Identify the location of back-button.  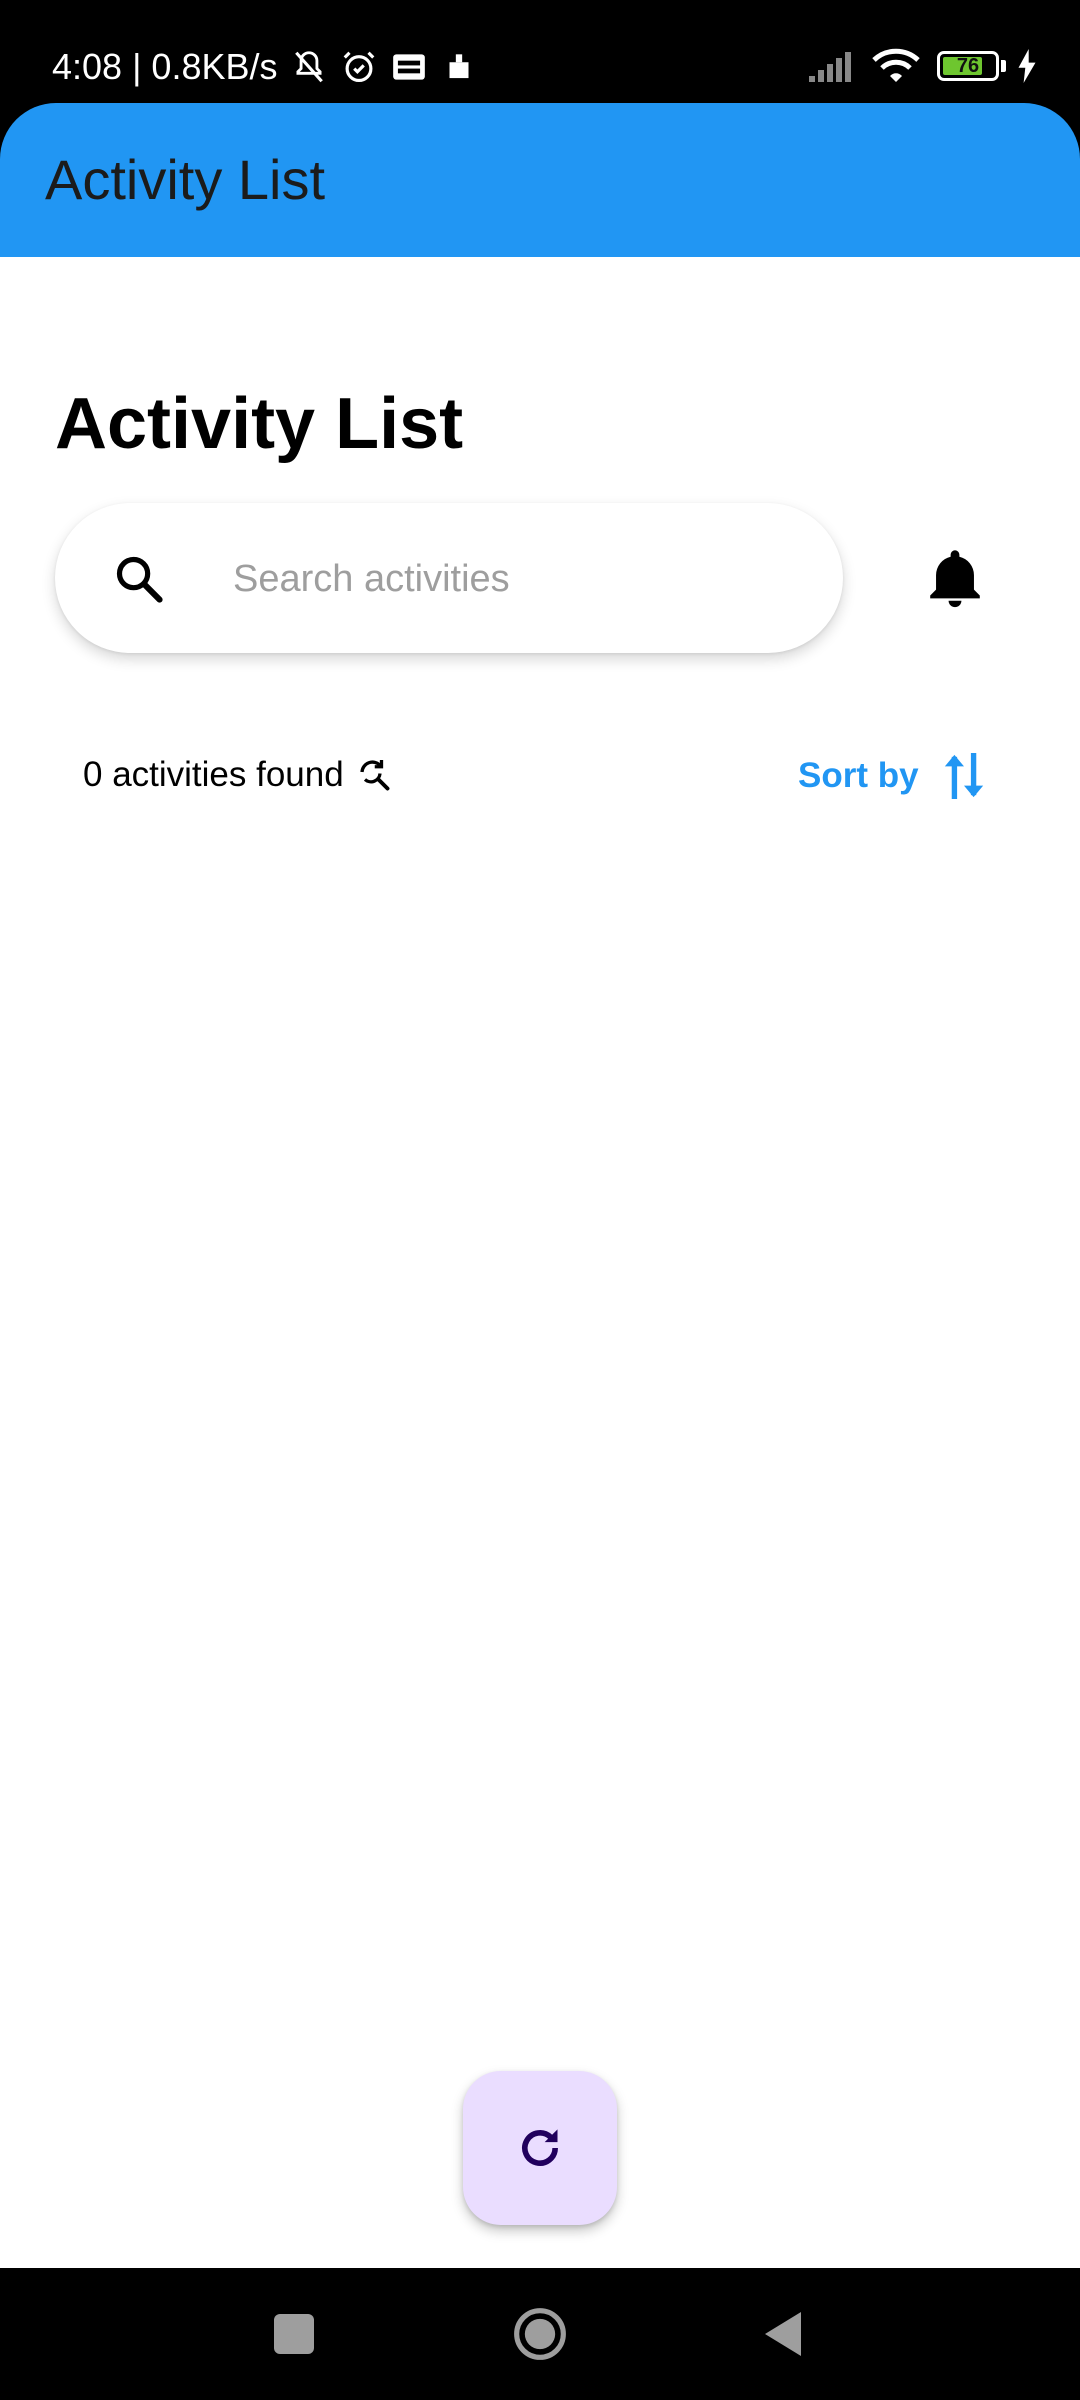
(783, 2334).